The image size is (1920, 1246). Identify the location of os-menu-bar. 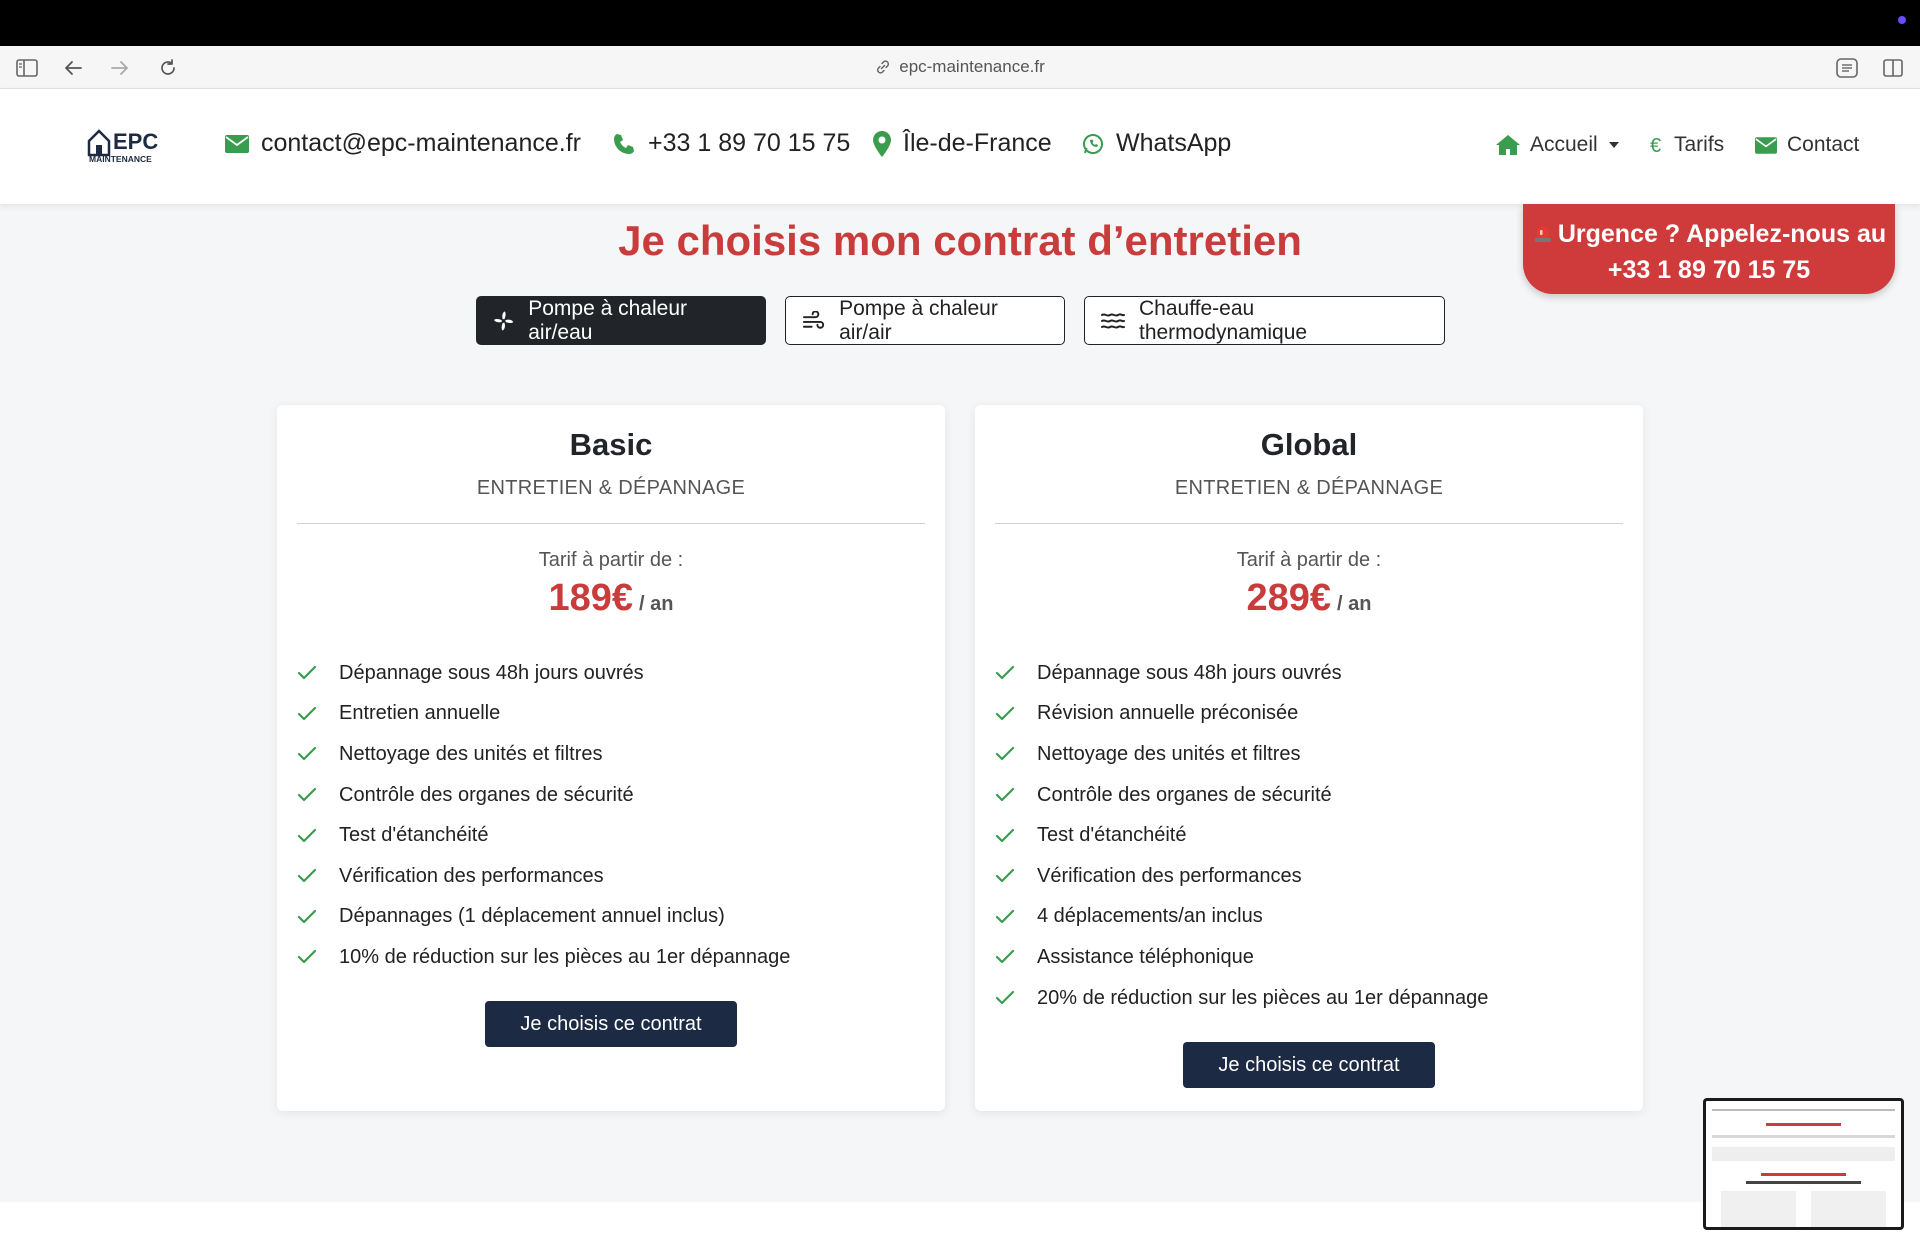
(960, 23).